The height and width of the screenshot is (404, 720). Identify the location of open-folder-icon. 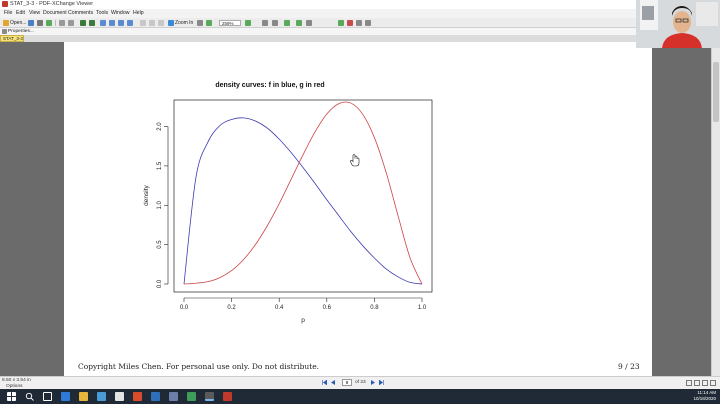
(6, 23).